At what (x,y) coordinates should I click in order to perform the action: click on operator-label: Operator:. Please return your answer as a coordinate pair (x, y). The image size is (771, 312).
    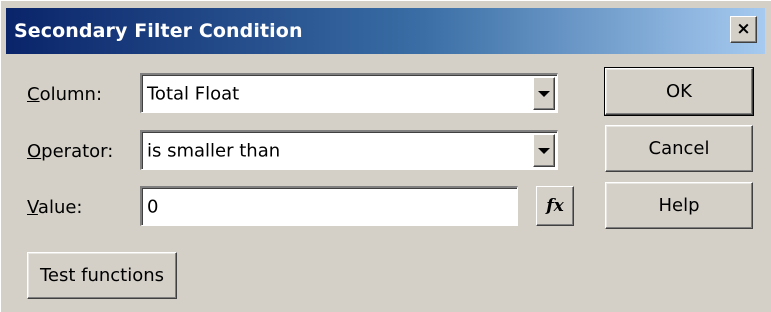
    Looking at the image, I should click on (70, 151).